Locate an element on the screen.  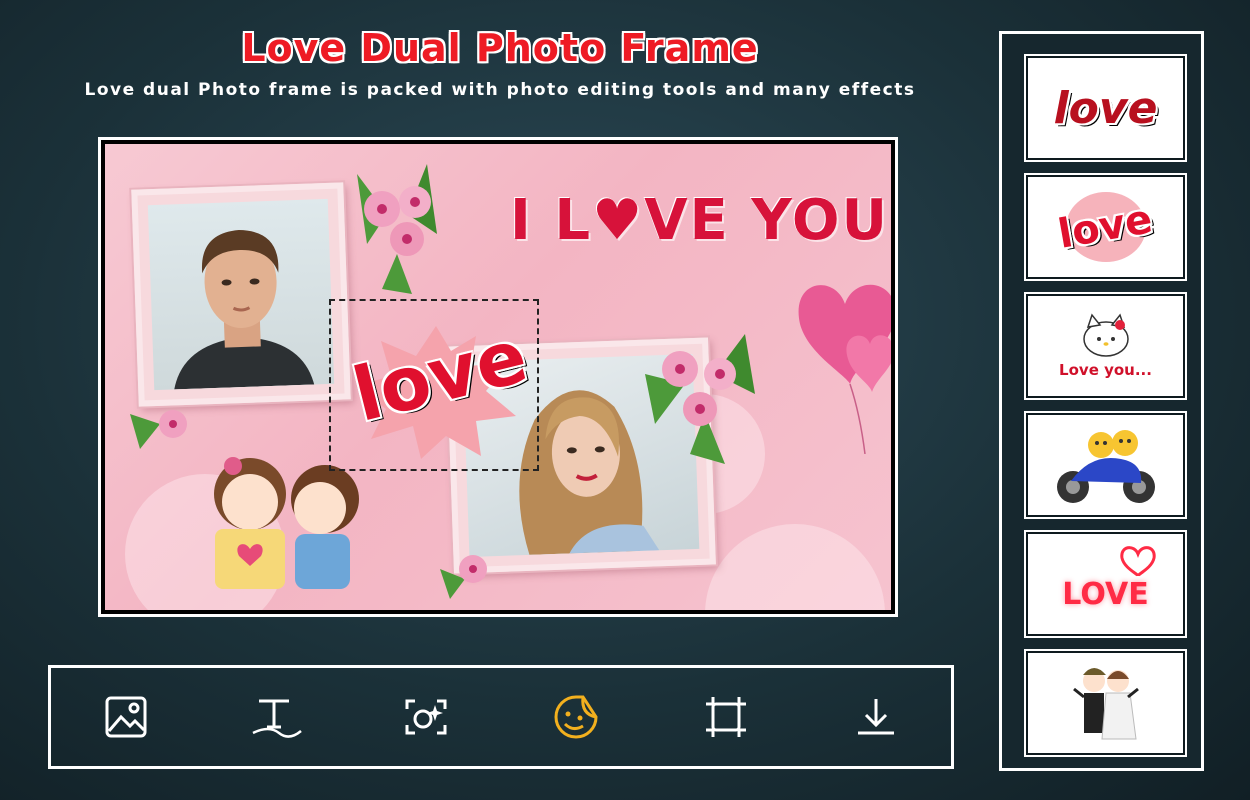
heart-outline-icon is located at coordinates (1138, 561).